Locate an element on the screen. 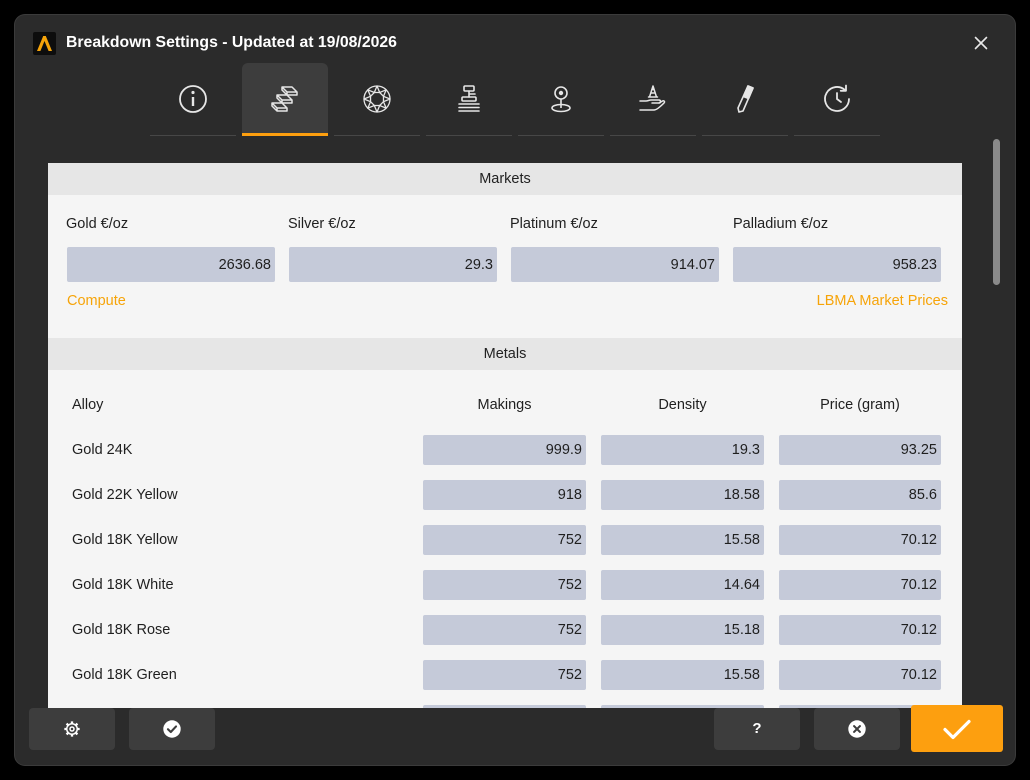 This screenshot has width=1030, height=780. alloy-row: Gold 22K Yellow is located at coordinates (505, 495).